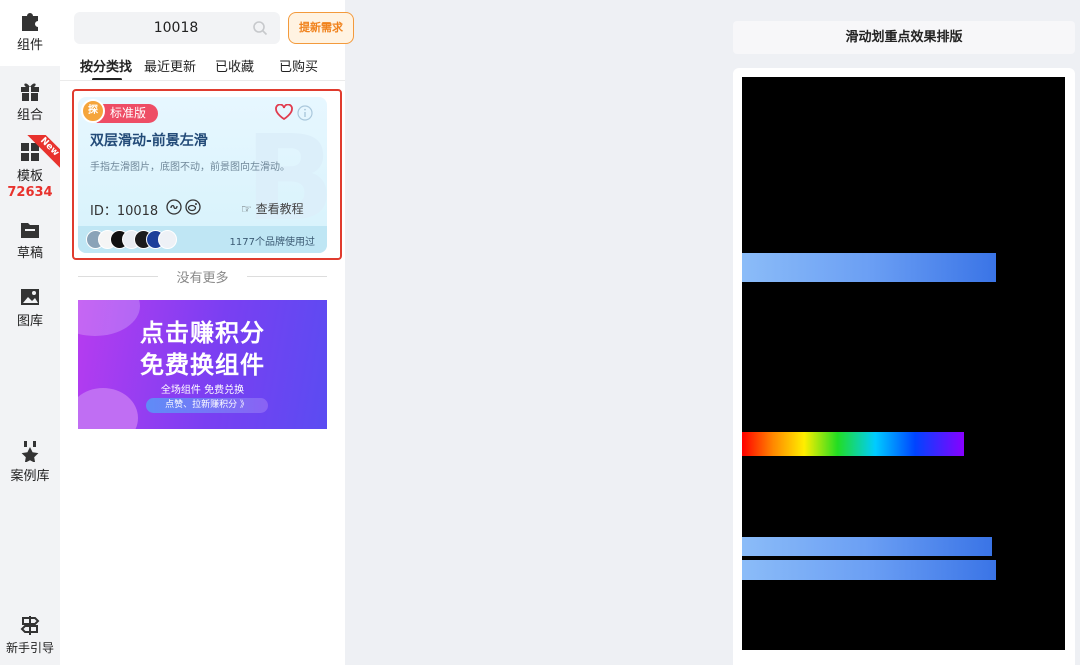  Describe the element at coordinates (30, 309) in the screenshot. I see `sidebar-item-gallery: 图库` at that location.